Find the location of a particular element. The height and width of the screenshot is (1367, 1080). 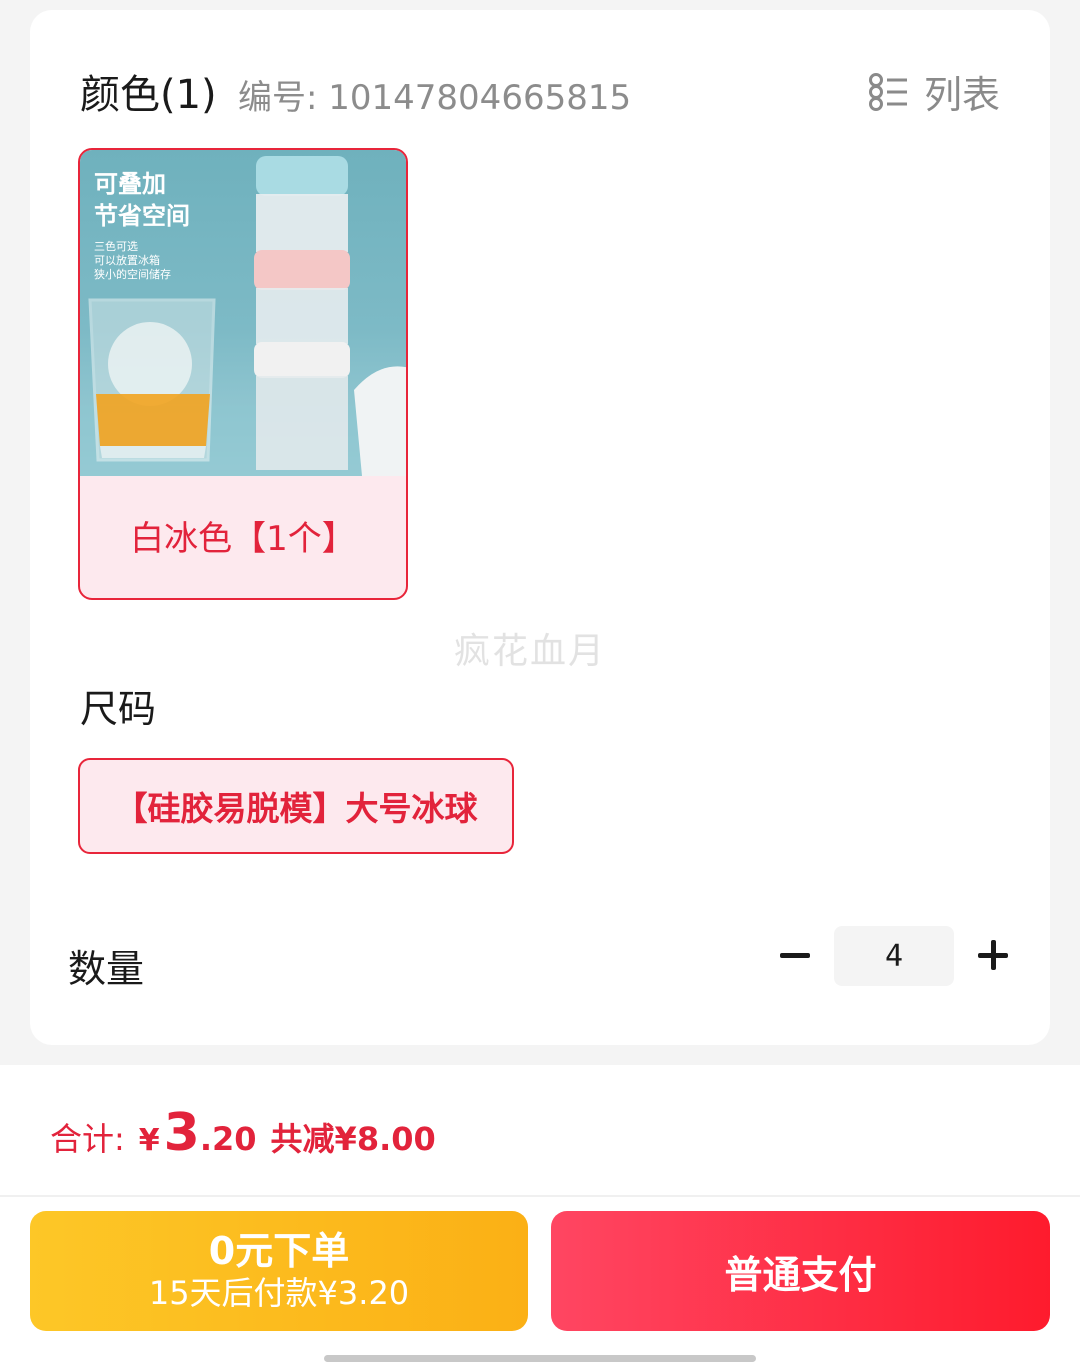

color-option-white-ice: 可叠加 节省空间 三色可选 可以放置冰箱 狭小的空间储存 白冰色【1个】 is located at coordinates (243, 374).